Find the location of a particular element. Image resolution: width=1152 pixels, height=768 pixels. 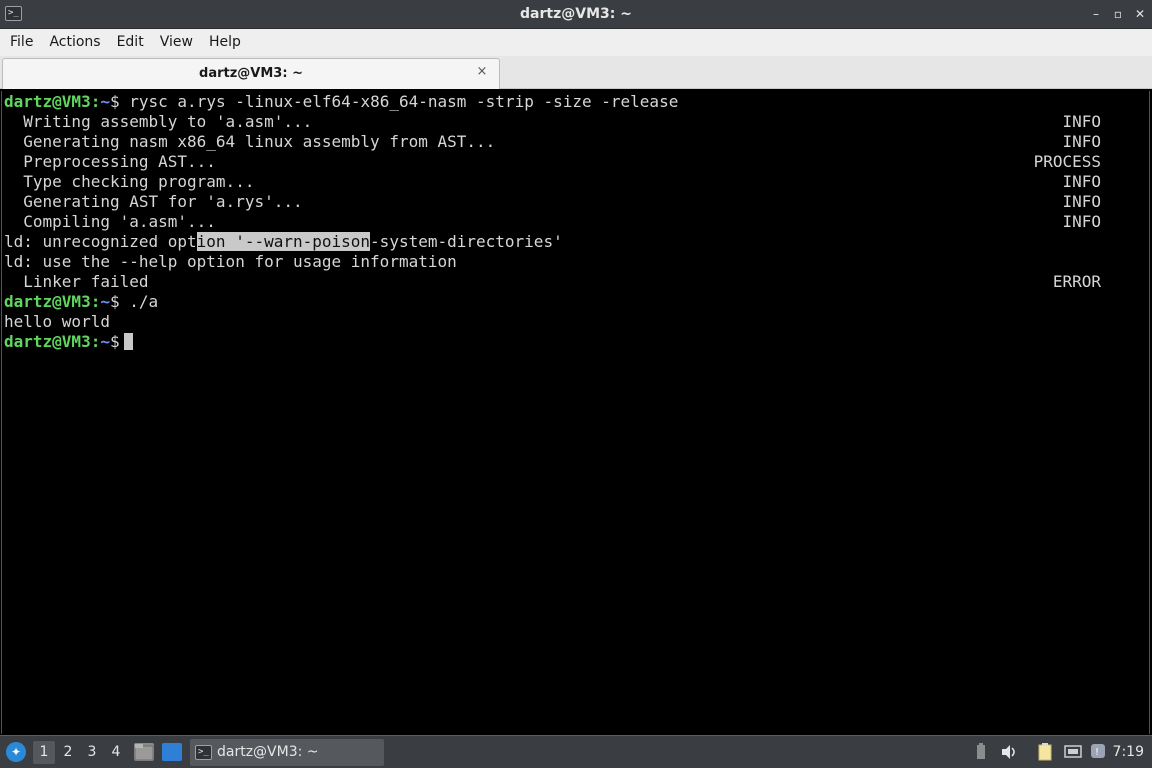

log-status: PROCESS is located at coordinates (1067, 161).